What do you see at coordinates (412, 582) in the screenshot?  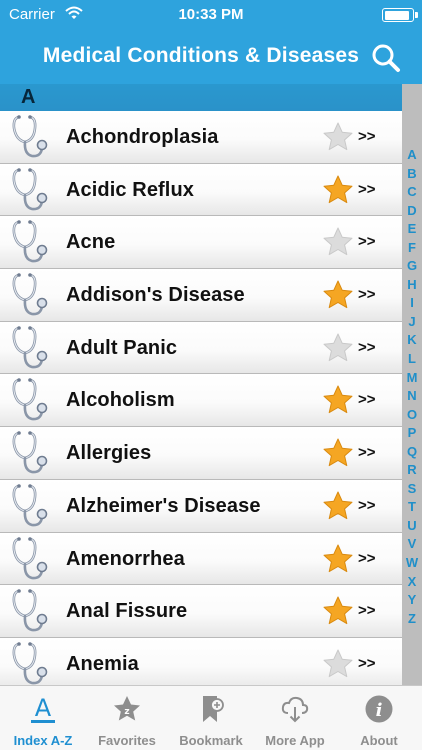 I see `index-letter: X` at bounding box center [412, 582].